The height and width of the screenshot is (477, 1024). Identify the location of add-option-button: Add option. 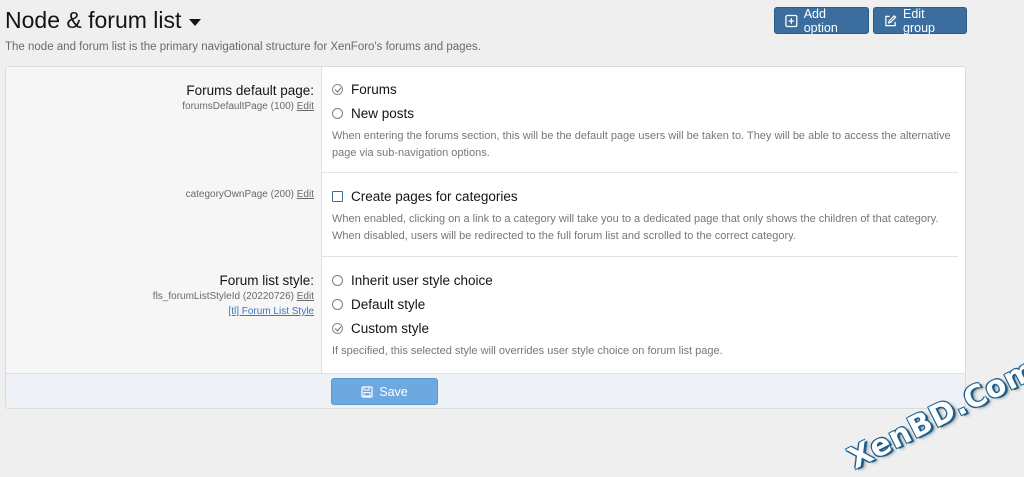
(821, 20).